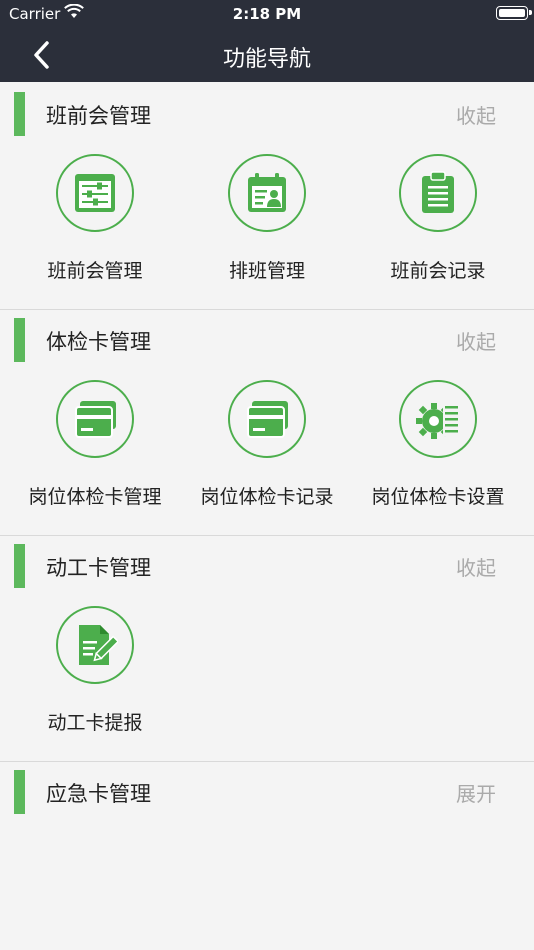 The image size is (534, 950). I want to click on nav-item-label: 岗位体检卡管理, so click(95, 497).